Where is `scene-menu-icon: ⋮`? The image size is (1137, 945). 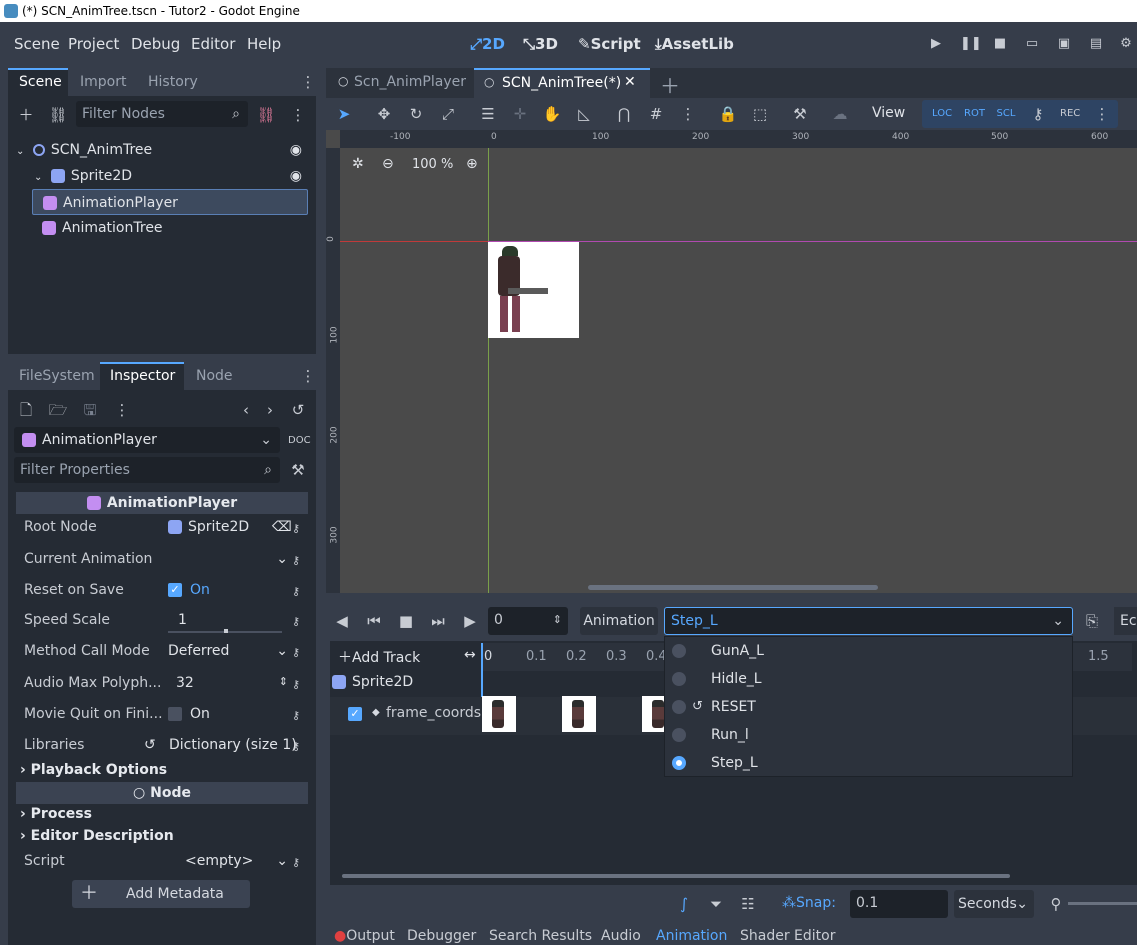
scene-menu-icon: ⋮ is located at coordinates (298, 115).